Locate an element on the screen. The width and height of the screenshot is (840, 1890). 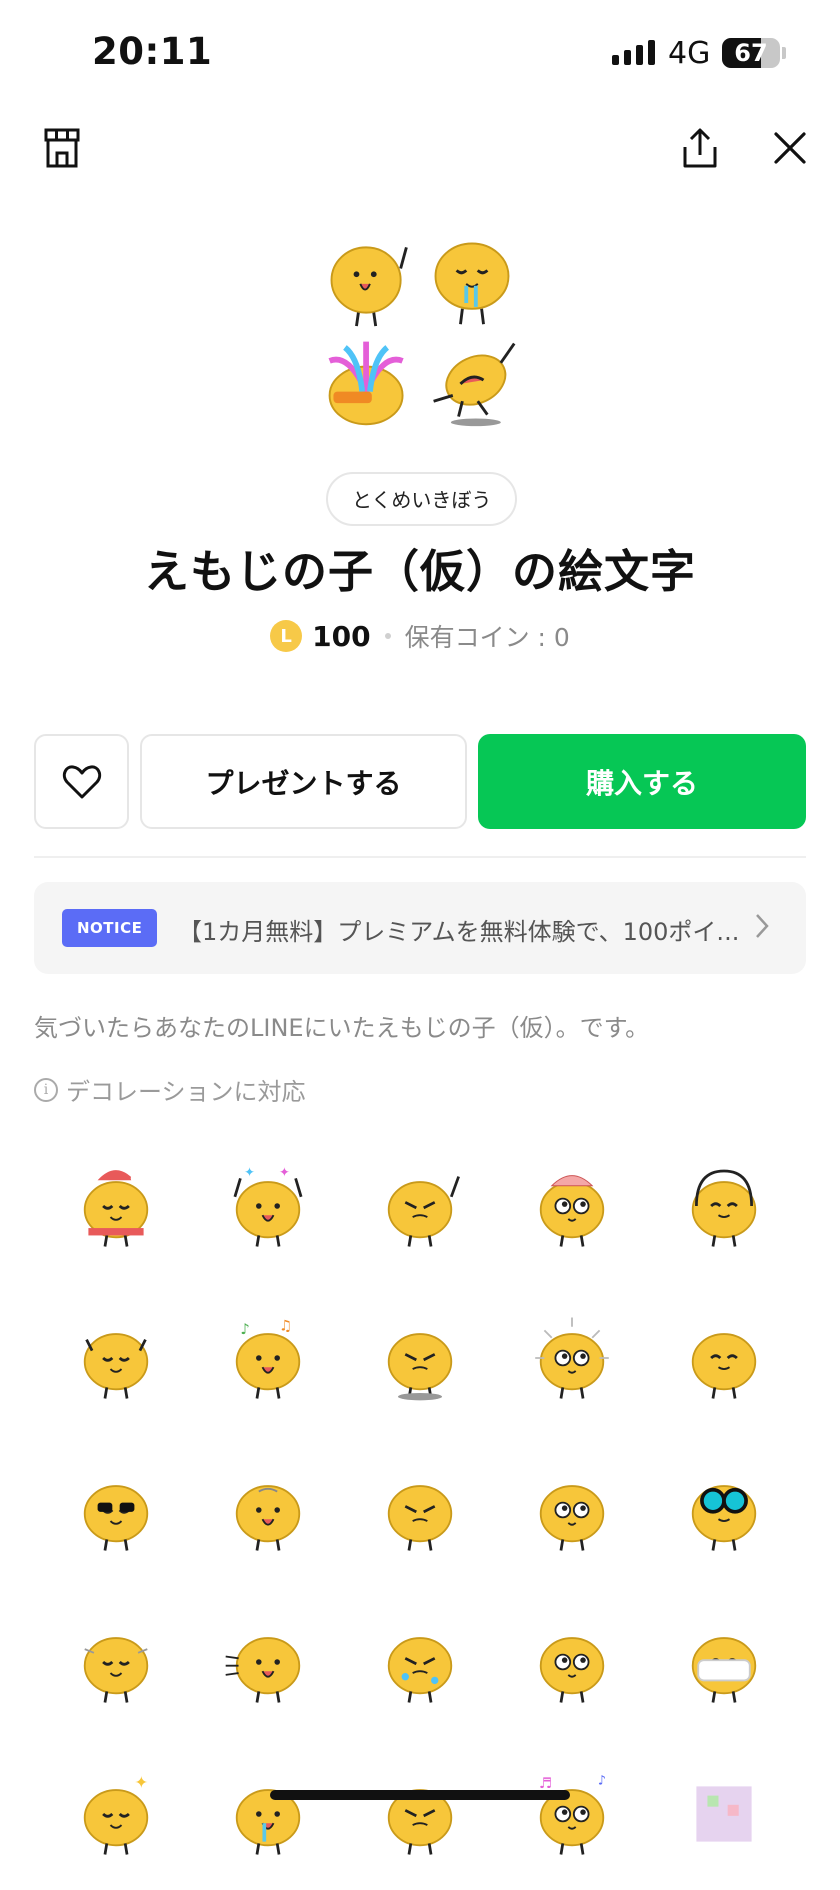
author-pill: とくめいきぼう is located at coordinates (422, 499).